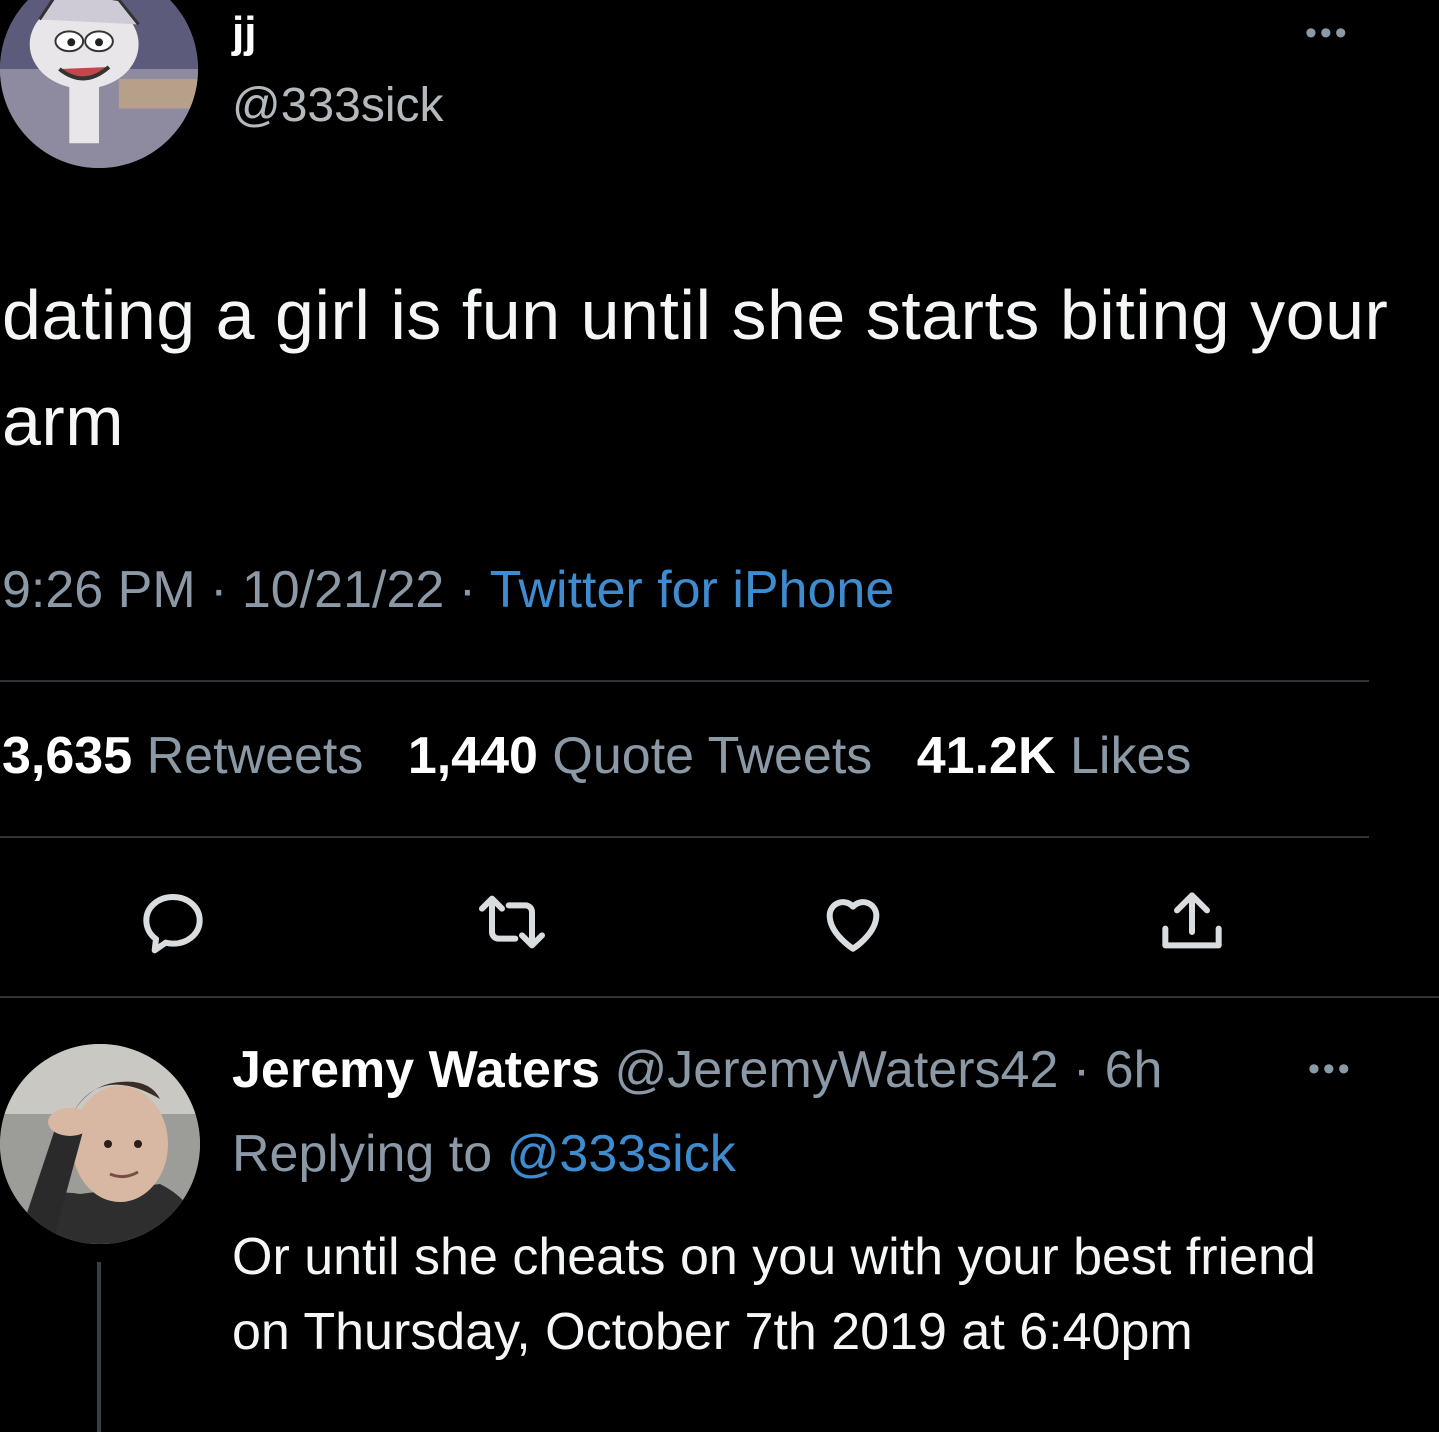 This screenshot has height=1432, width=1439. I want to click on like-icon, so click(853, 922).